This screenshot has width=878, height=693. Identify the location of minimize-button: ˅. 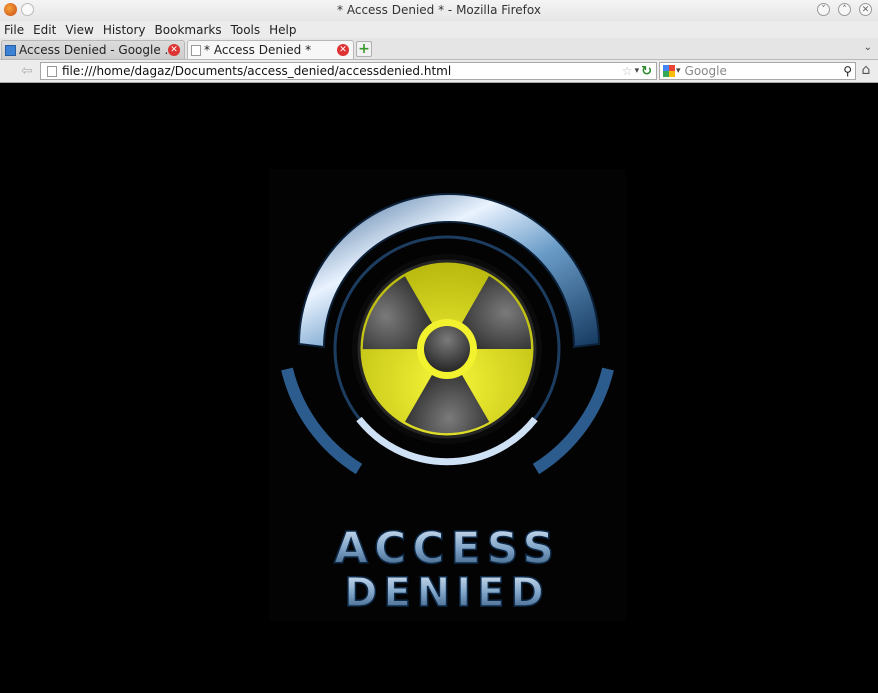
(823, 9).